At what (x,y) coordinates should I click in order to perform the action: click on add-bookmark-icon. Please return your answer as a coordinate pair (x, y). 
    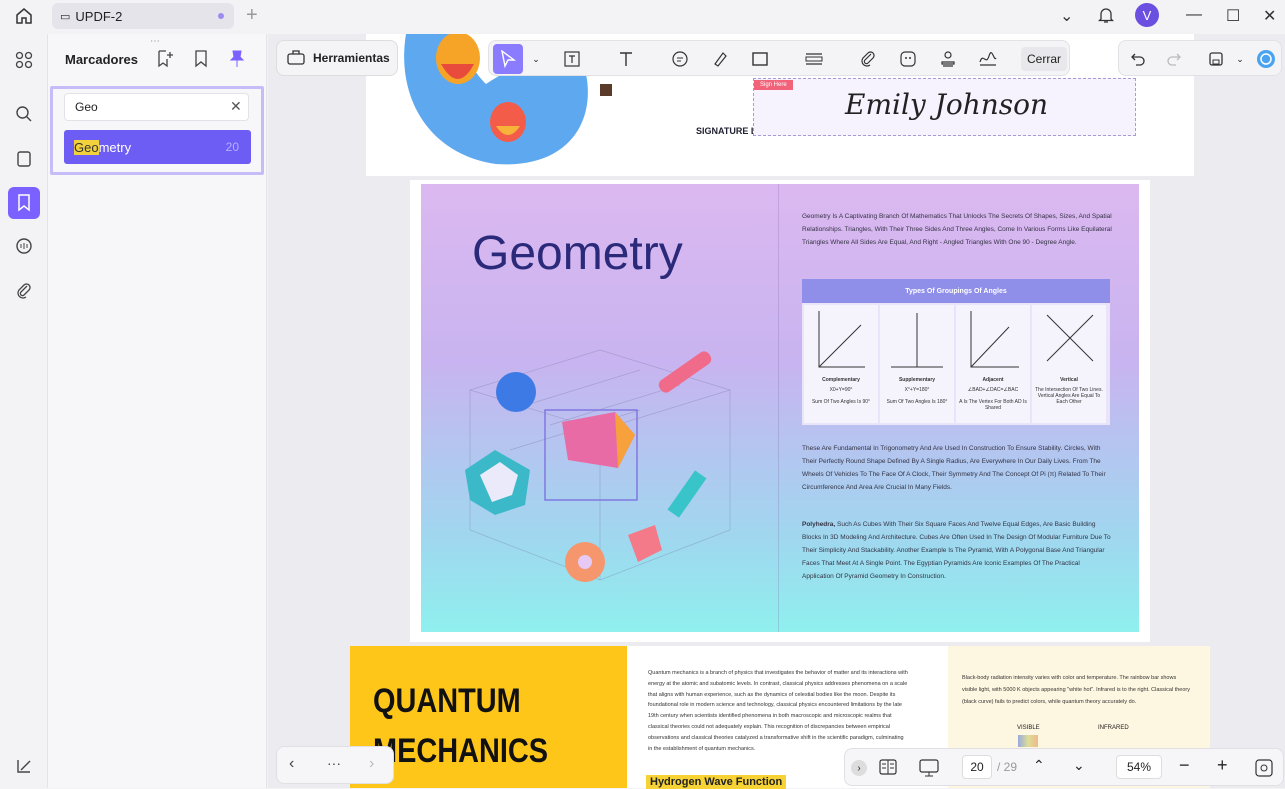
    Looking at the image, I should click on (165, 59).